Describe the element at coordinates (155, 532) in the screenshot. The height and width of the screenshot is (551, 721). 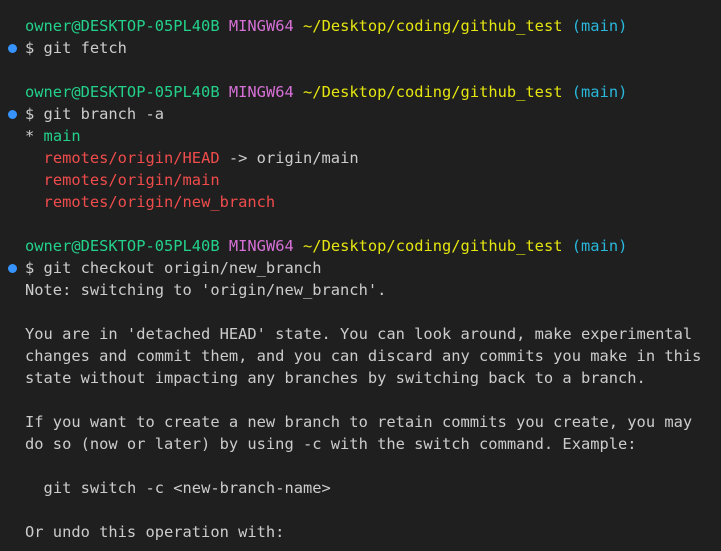
I see `output-line: Or undo this operation with:` at that location.